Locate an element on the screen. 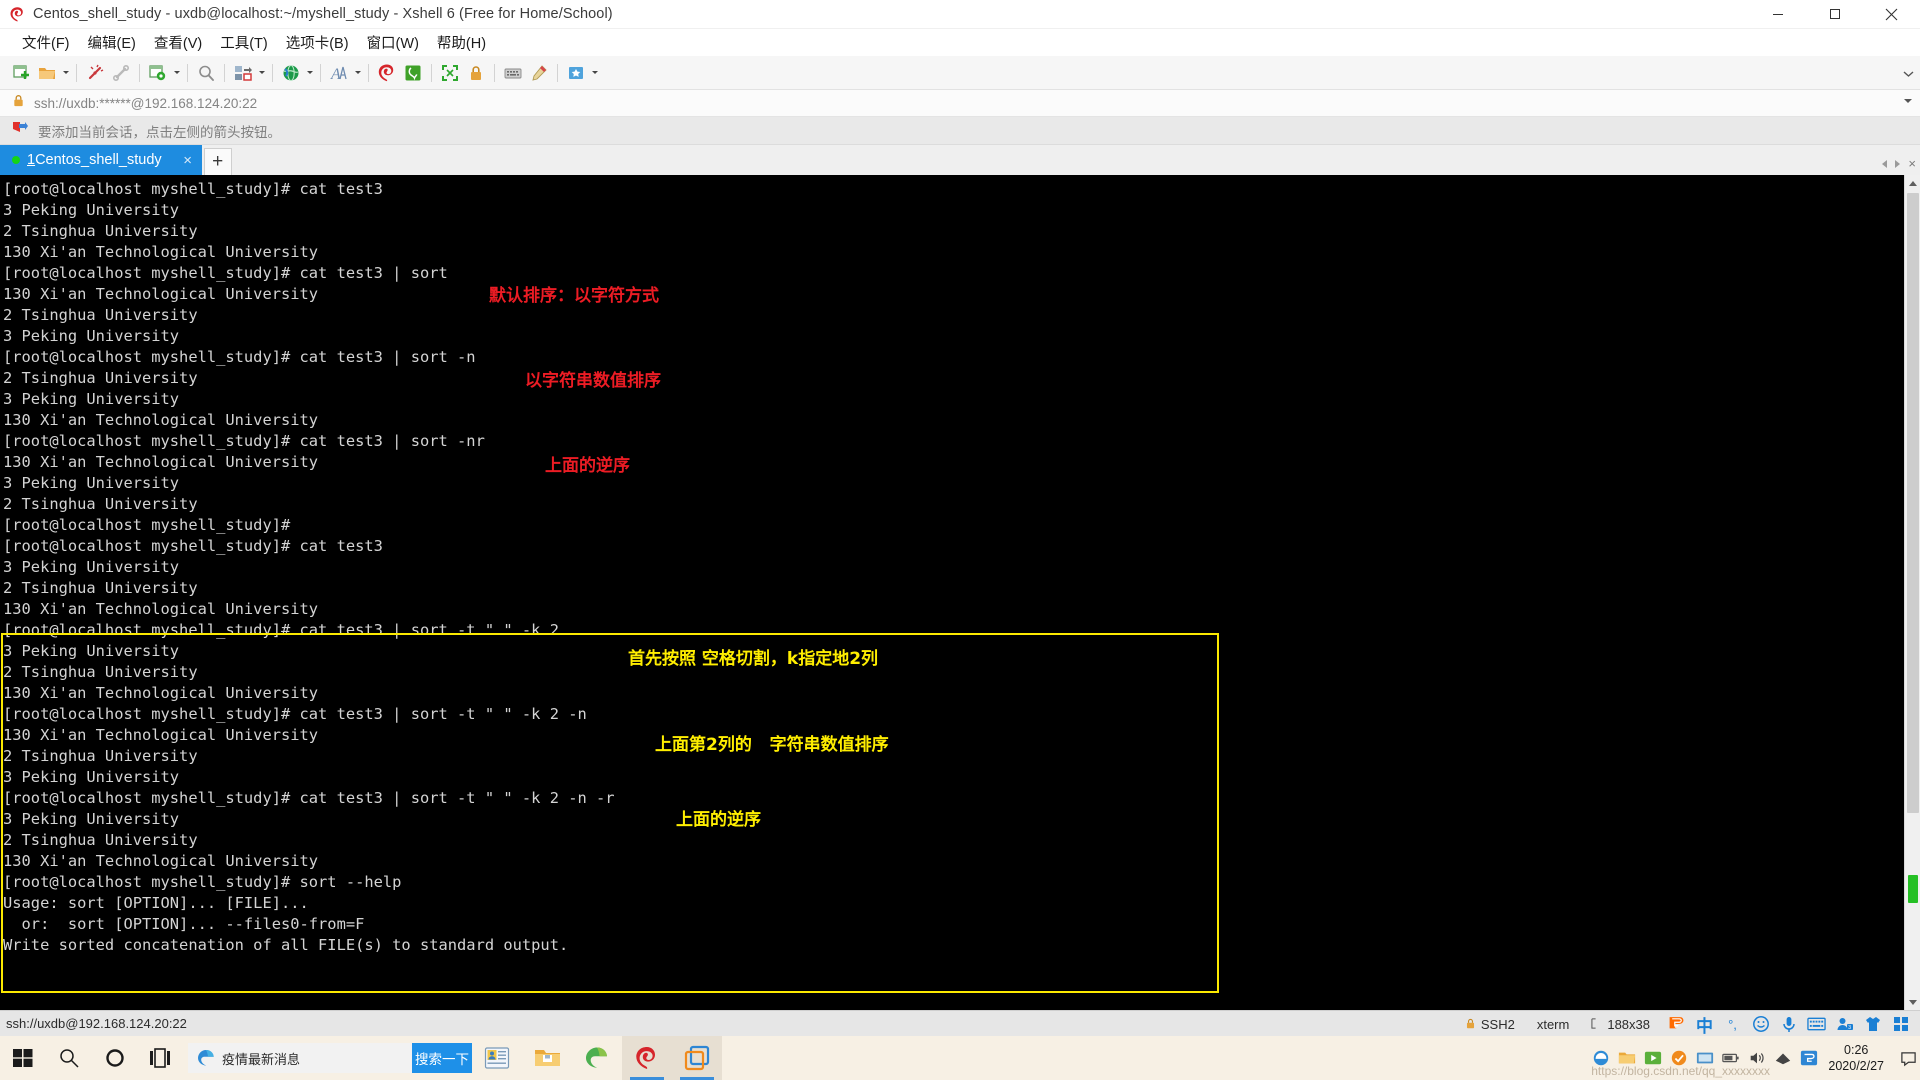  find-icon is located at coordinates (206, 73).